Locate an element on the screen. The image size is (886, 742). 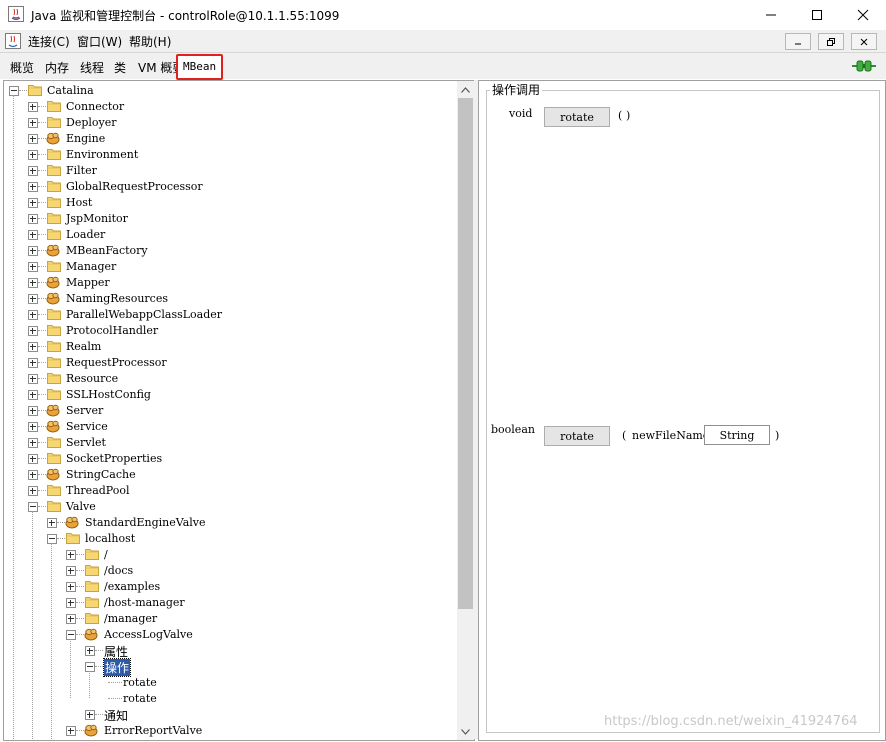
close-button is located at coordinates (863, 15).